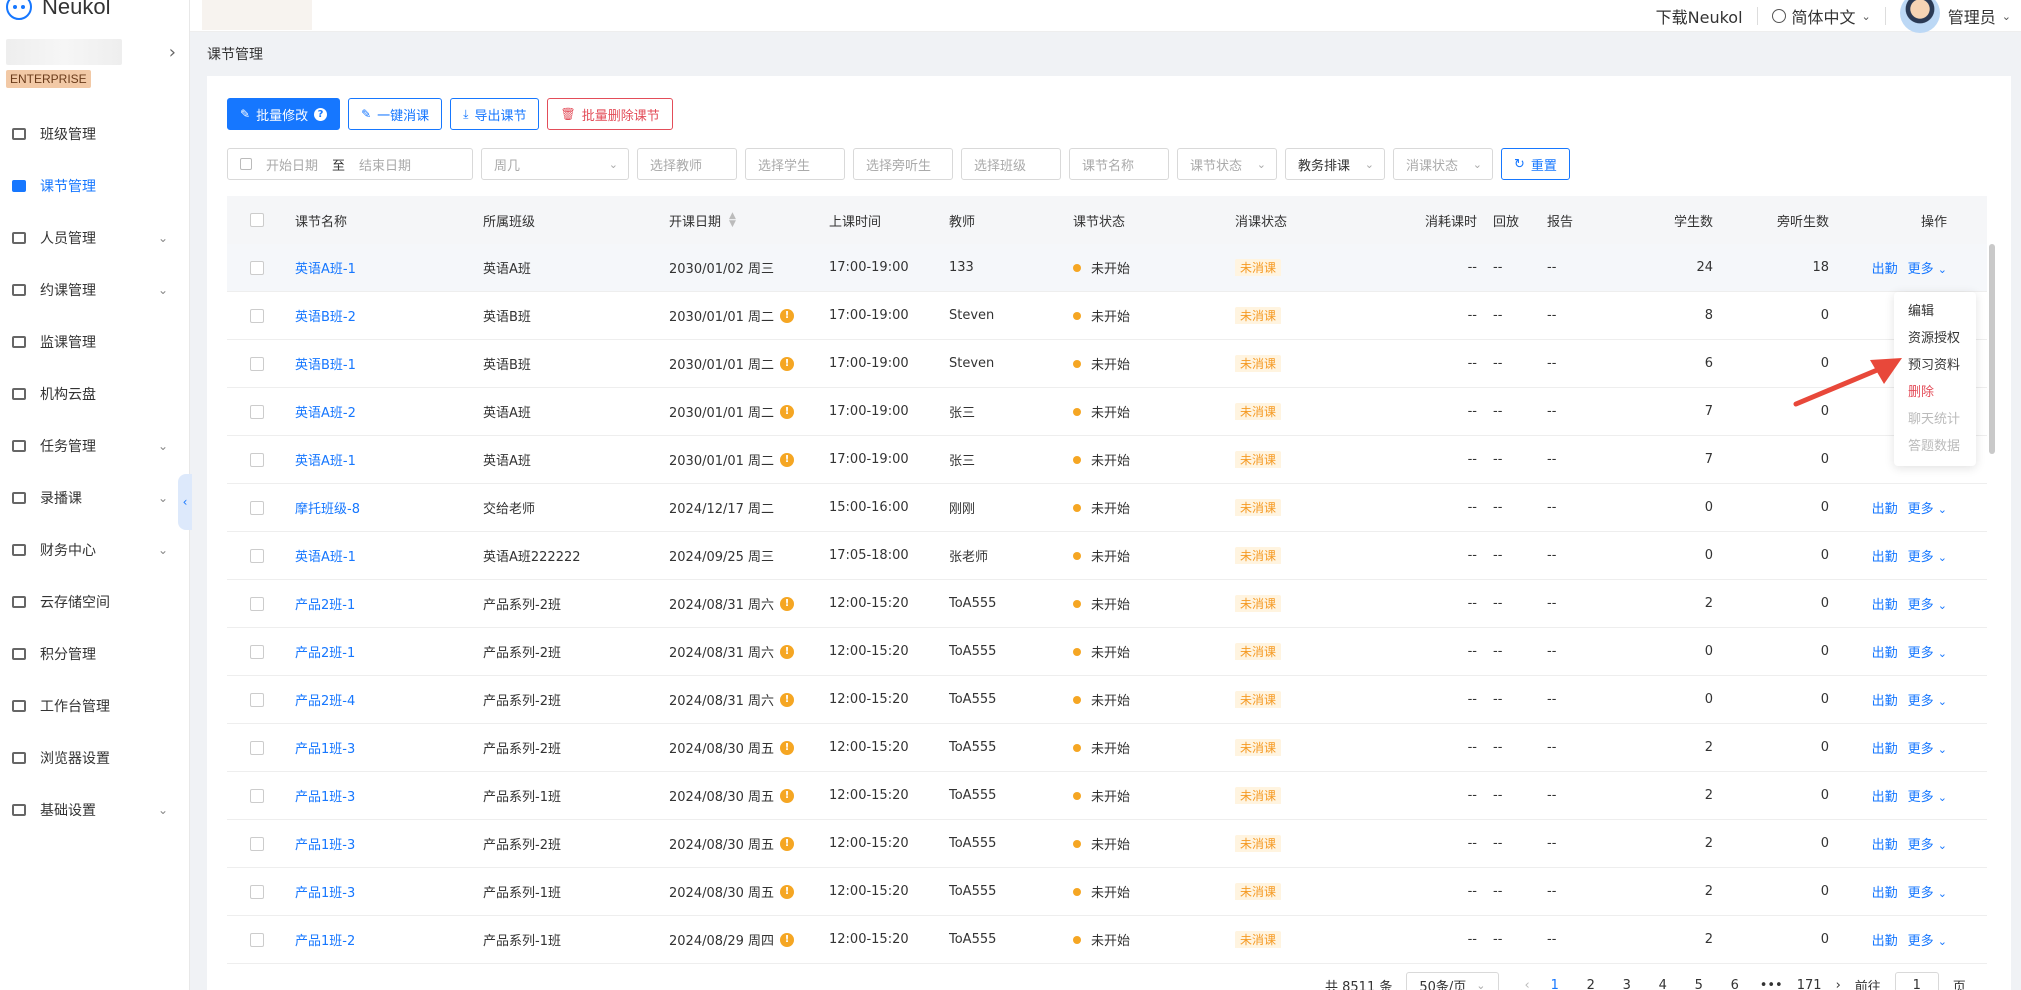 This screenshot has height=990, width=2021. I want to click on lesson-name-link: 英语B班-1, so click(381, 363).